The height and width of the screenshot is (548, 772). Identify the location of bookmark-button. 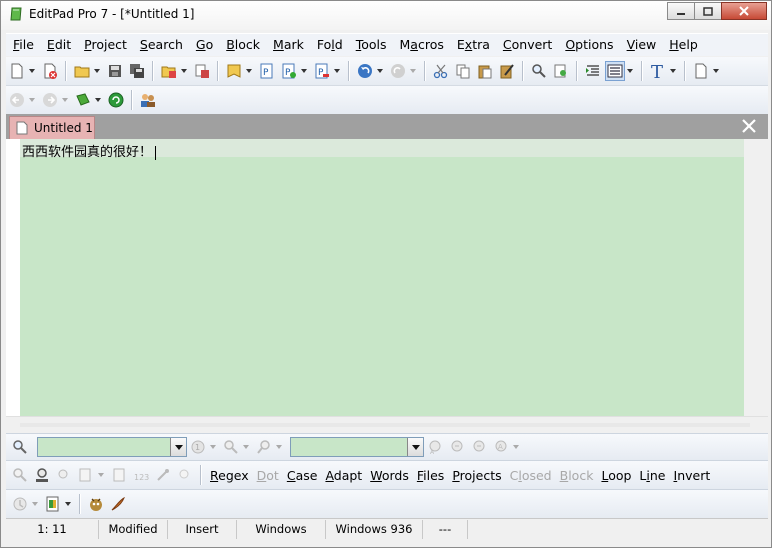
(83, 100).